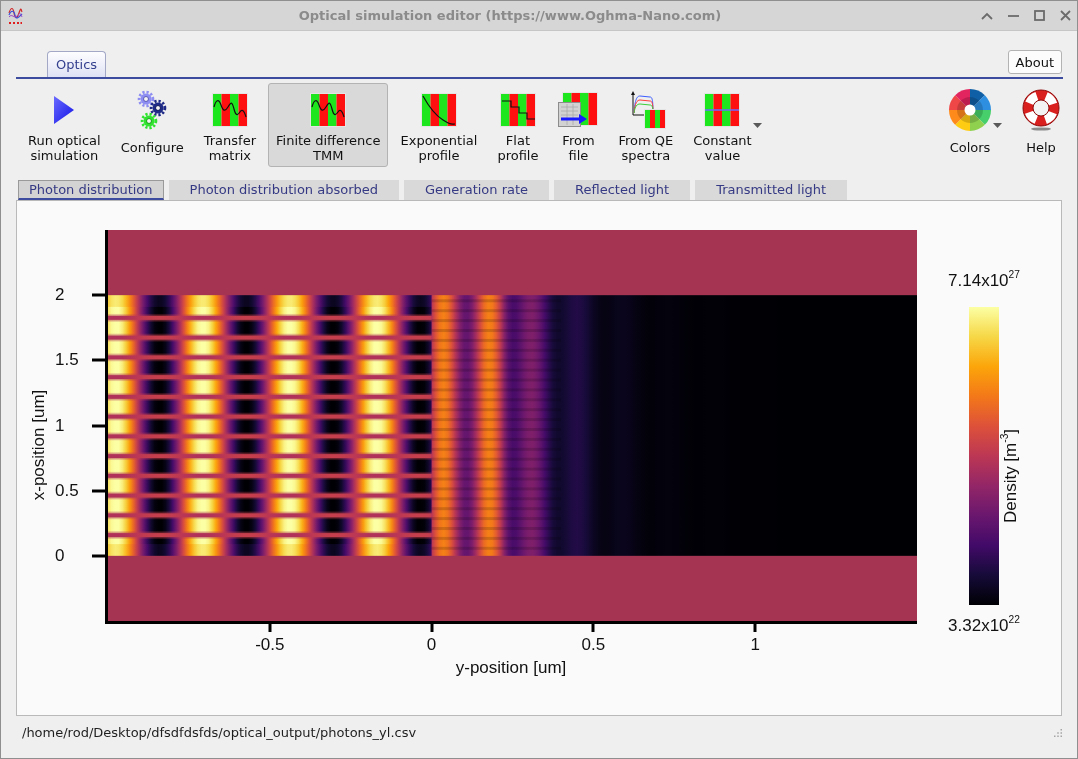 This screenshot has width=1078, height=759. What do you see at coordinates (270, 645) in the screenshot?
I see `x-tick-label: -0.5` at bounding box center [270, 645].